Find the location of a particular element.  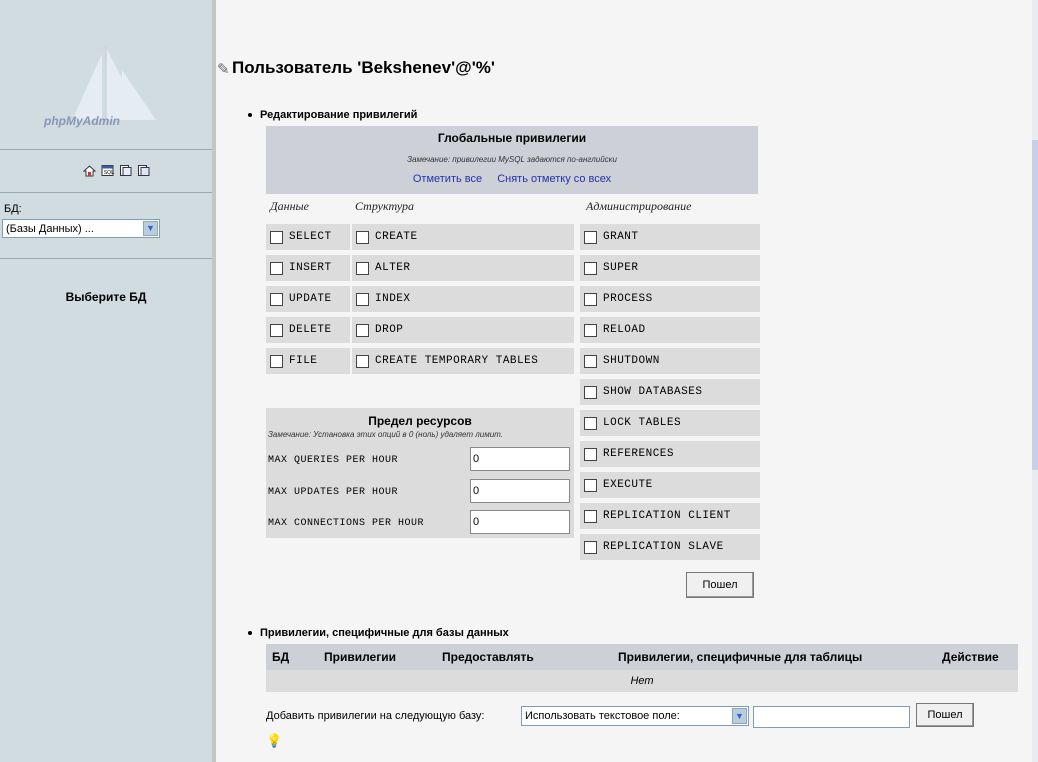

privilege-lock-tables: LOCK TABLES is located at coordinates (670, 423).